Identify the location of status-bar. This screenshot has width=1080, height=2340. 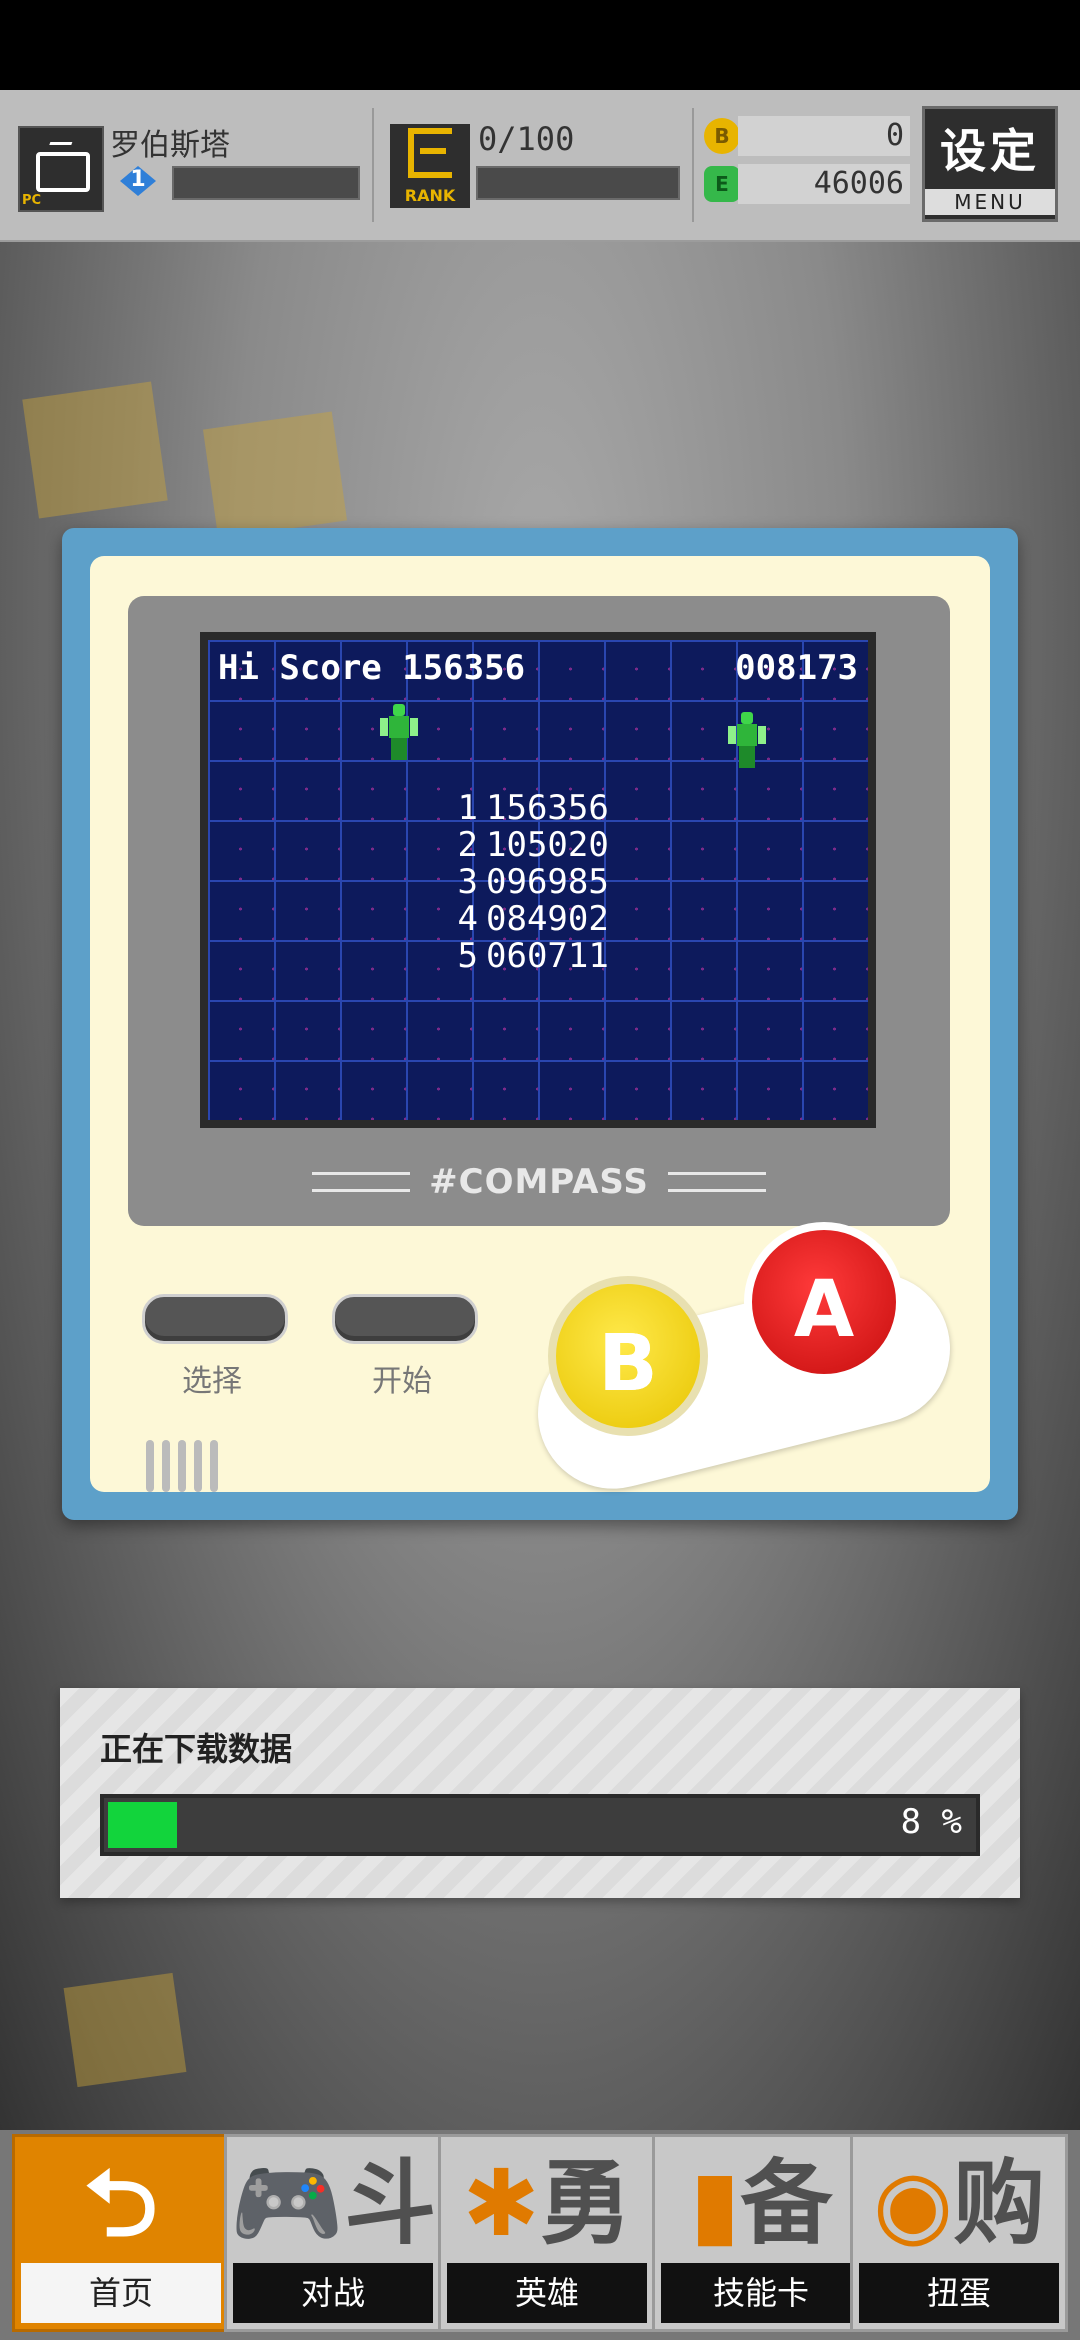
(540, 45).